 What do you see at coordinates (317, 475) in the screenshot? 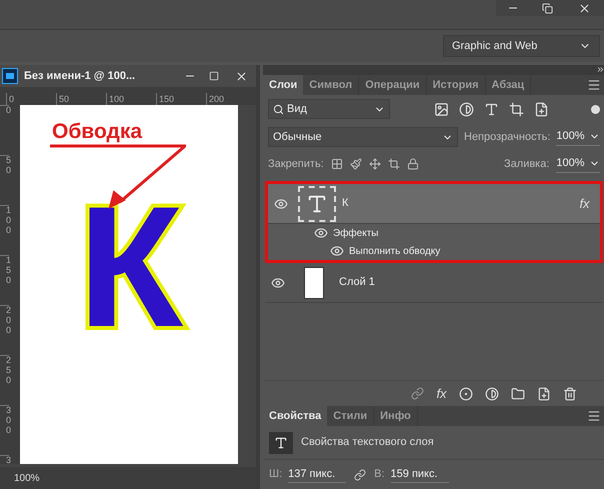
I see `width-field: 137 пикс.` at bounding box center [317, 475].